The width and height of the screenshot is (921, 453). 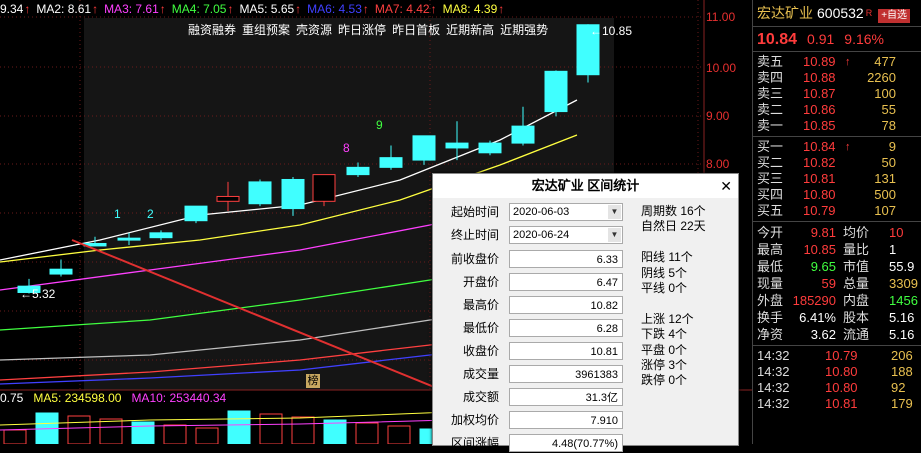 What do you see at coordinates (837, 78) in the screenshot?
I see `order-book-row: 卖四 10.88 2260` at bounding box center [837, 78].